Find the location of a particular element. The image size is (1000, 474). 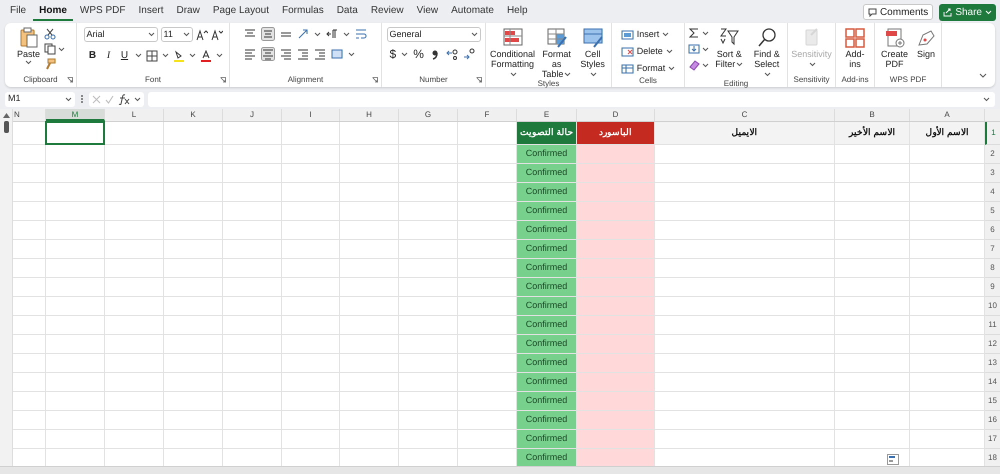

collapse-ribbon-icon is located at coordinates (983, 76).